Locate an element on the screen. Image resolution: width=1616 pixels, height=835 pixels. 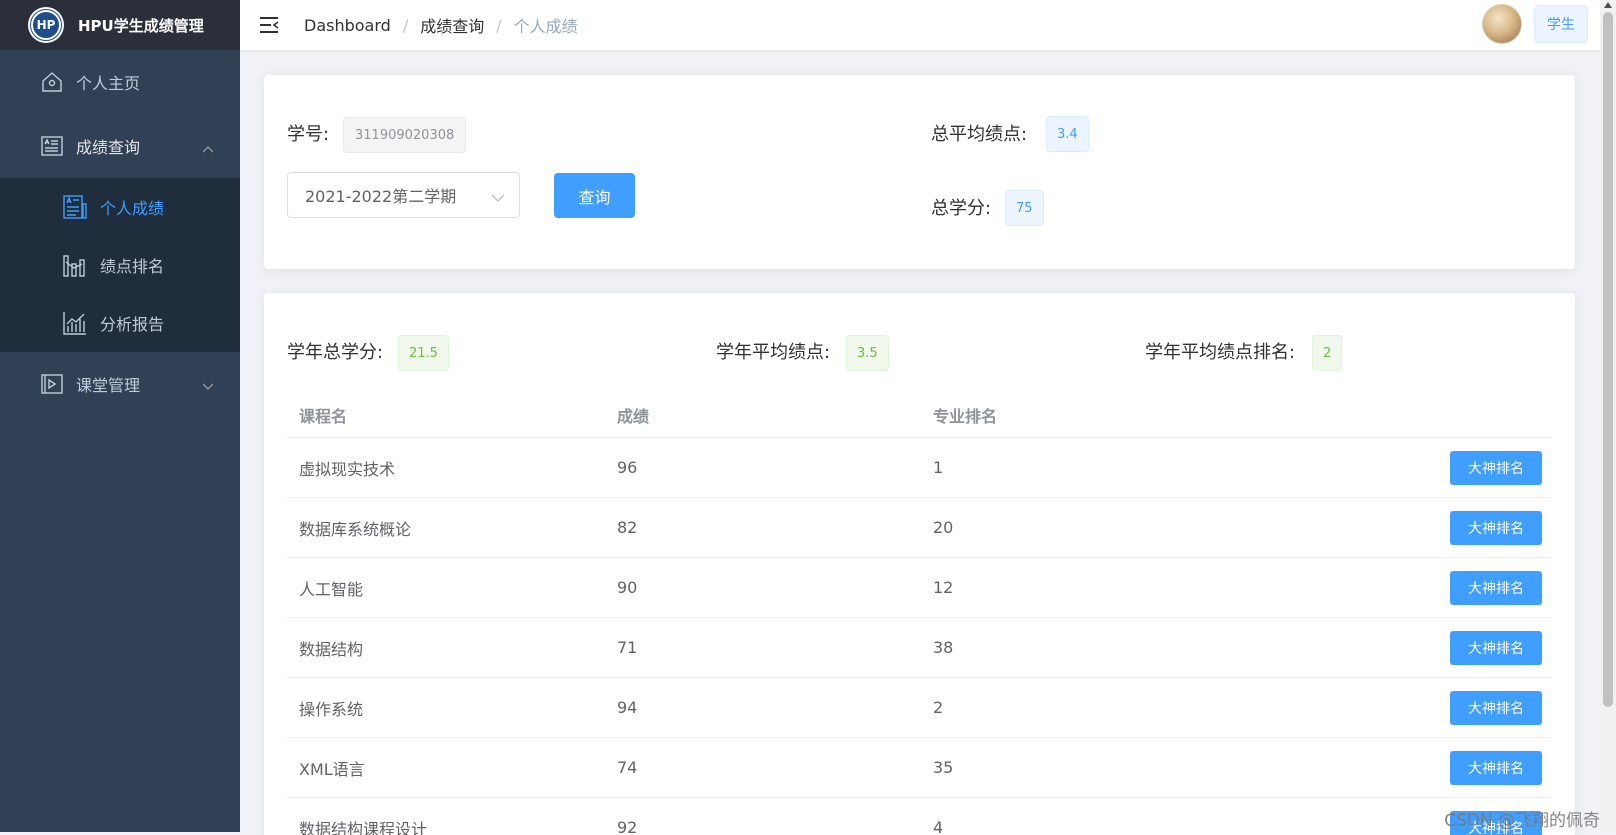
major-rank: 35 is located at coordinates (943, 767).